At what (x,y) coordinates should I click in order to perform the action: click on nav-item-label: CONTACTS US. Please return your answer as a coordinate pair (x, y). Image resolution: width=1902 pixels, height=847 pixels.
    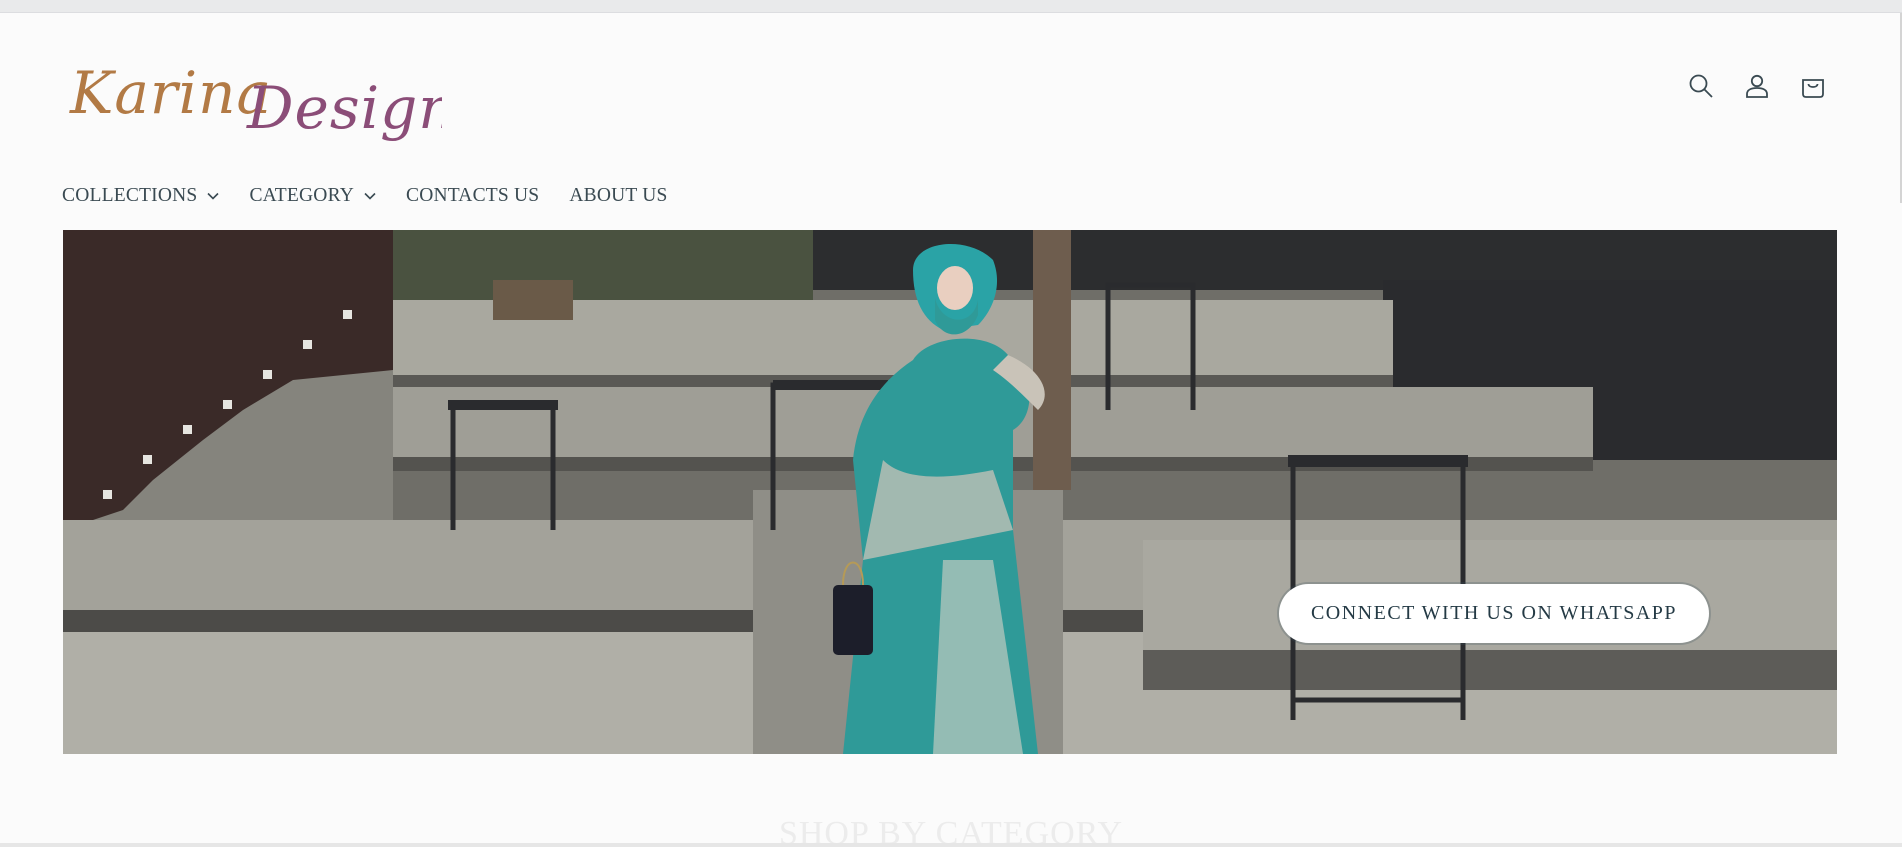
    Looking at the image, I should click on (472, 195).